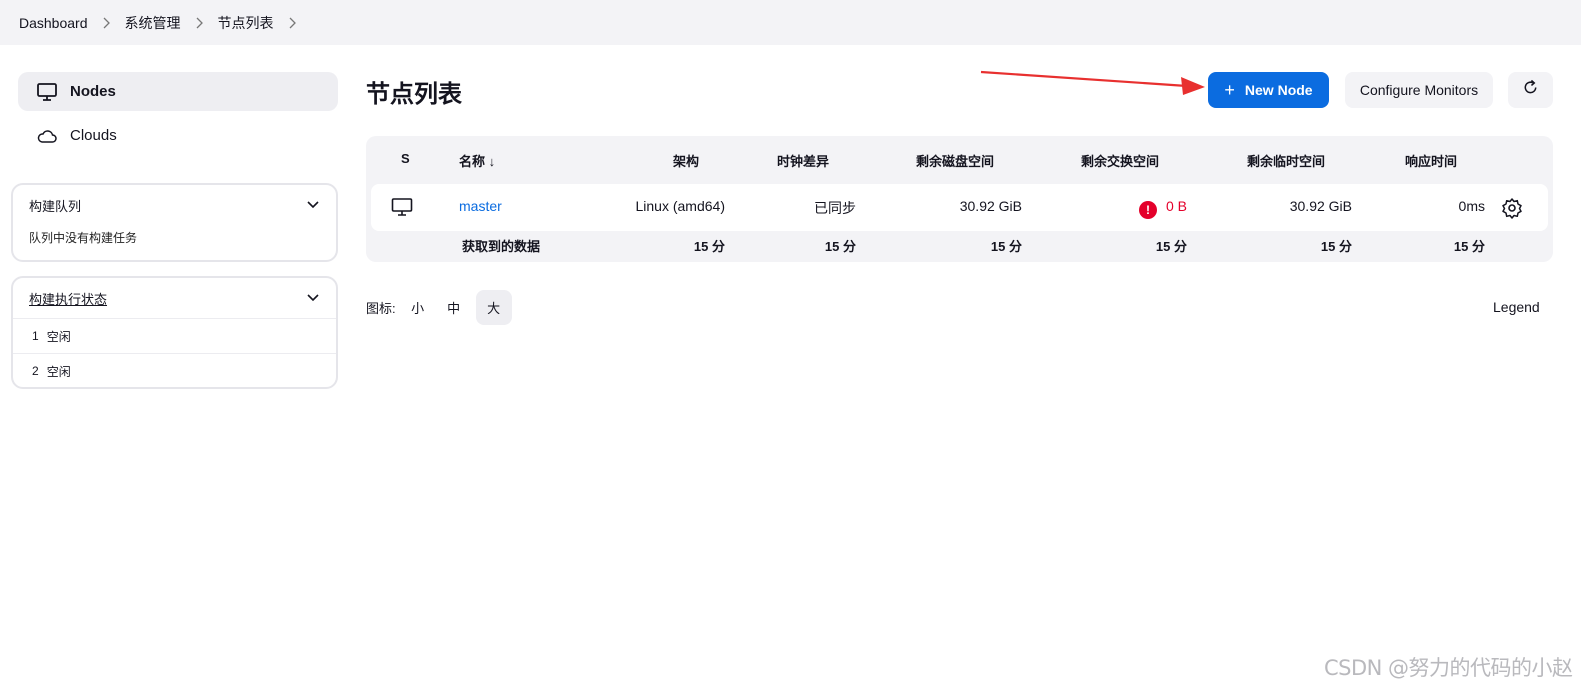 The image size is (1581, 699). I want to click on footer-arch: 15 分, so click(709, 246).